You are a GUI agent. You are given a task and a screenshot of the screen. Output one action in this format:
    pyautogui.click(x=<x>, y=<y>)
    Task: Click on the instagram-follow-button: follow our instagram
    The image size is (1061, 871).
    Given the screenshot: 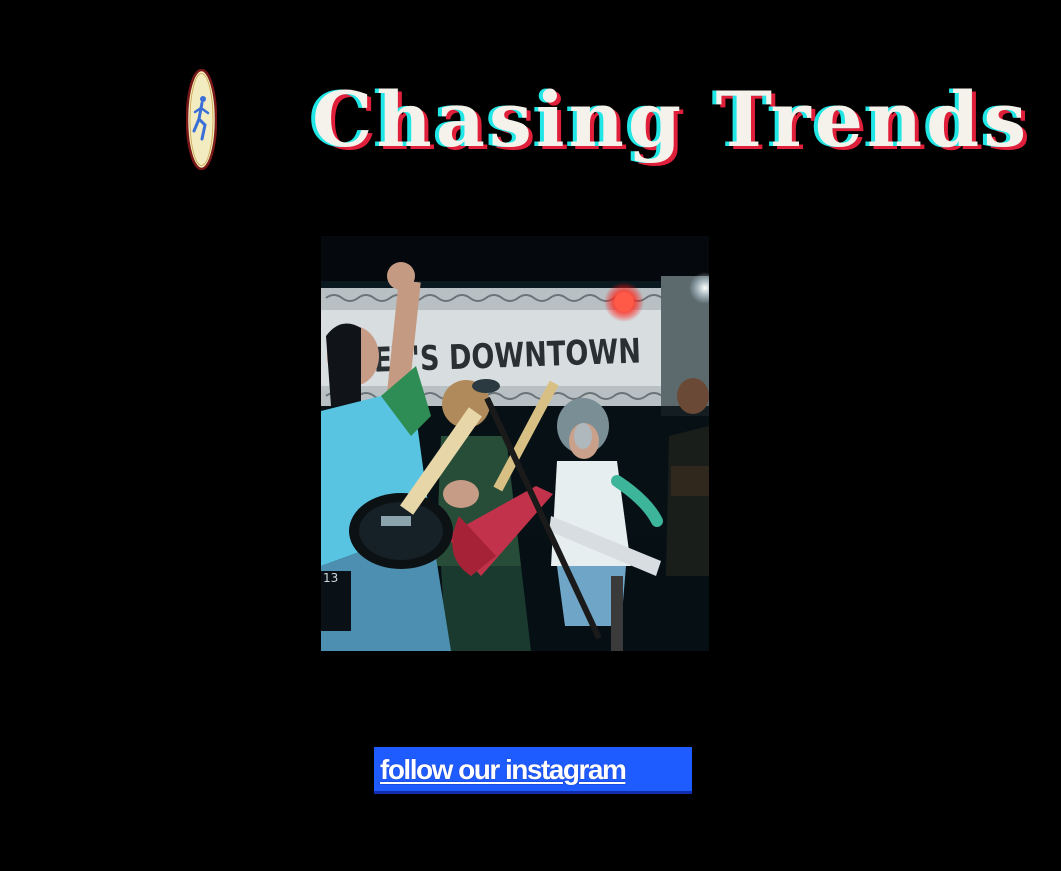 What is the action you would take?
    pyautogui.click(x=533, y=770)
    